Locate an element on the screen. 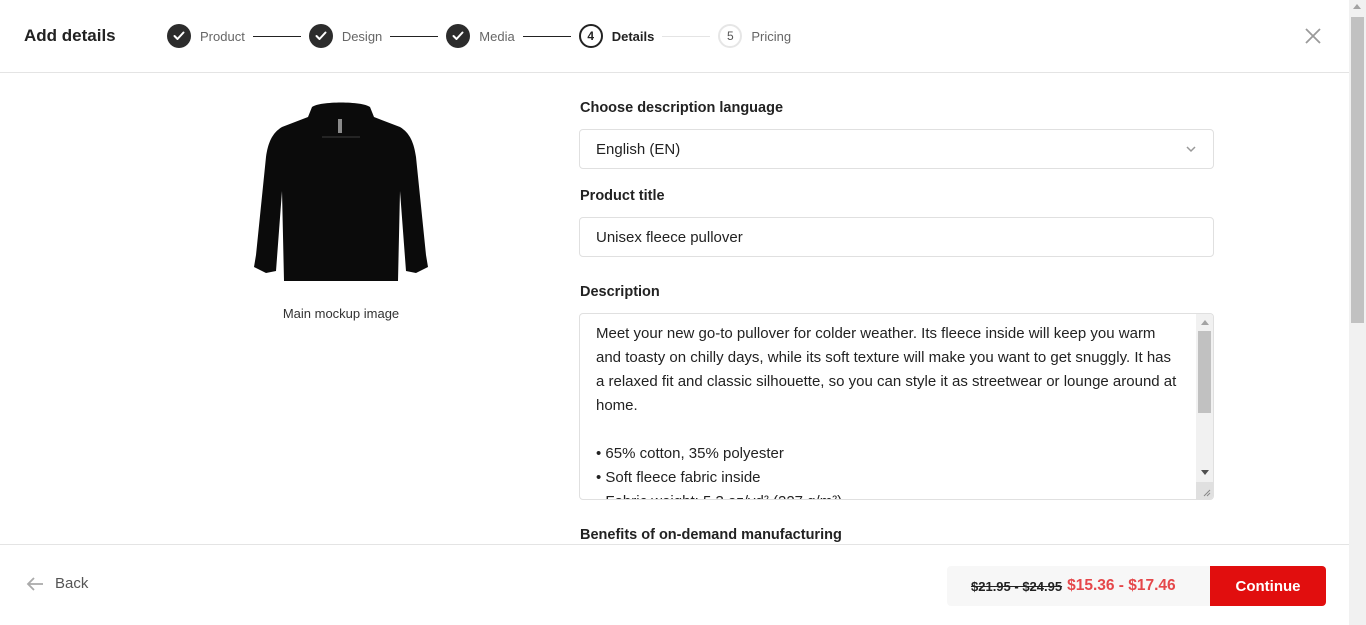  price-summary: $21.95 - $24.95 $15.36 - $17.46 is located at coordinates (1079, 586).